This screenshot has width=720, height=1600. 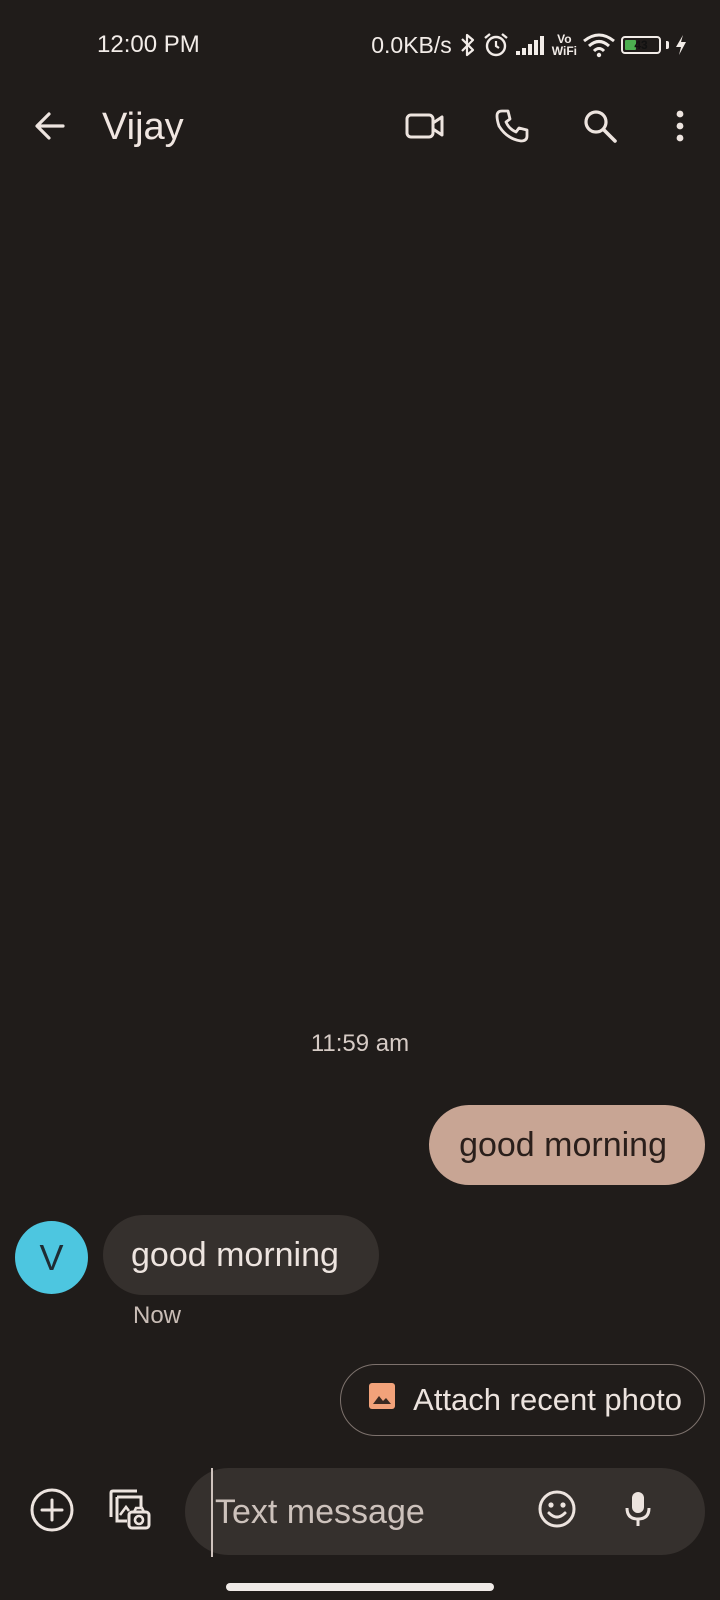 I want to click on status-icons: 0.0KB/s Vo WiFi 43, so click(x=529, y=45).